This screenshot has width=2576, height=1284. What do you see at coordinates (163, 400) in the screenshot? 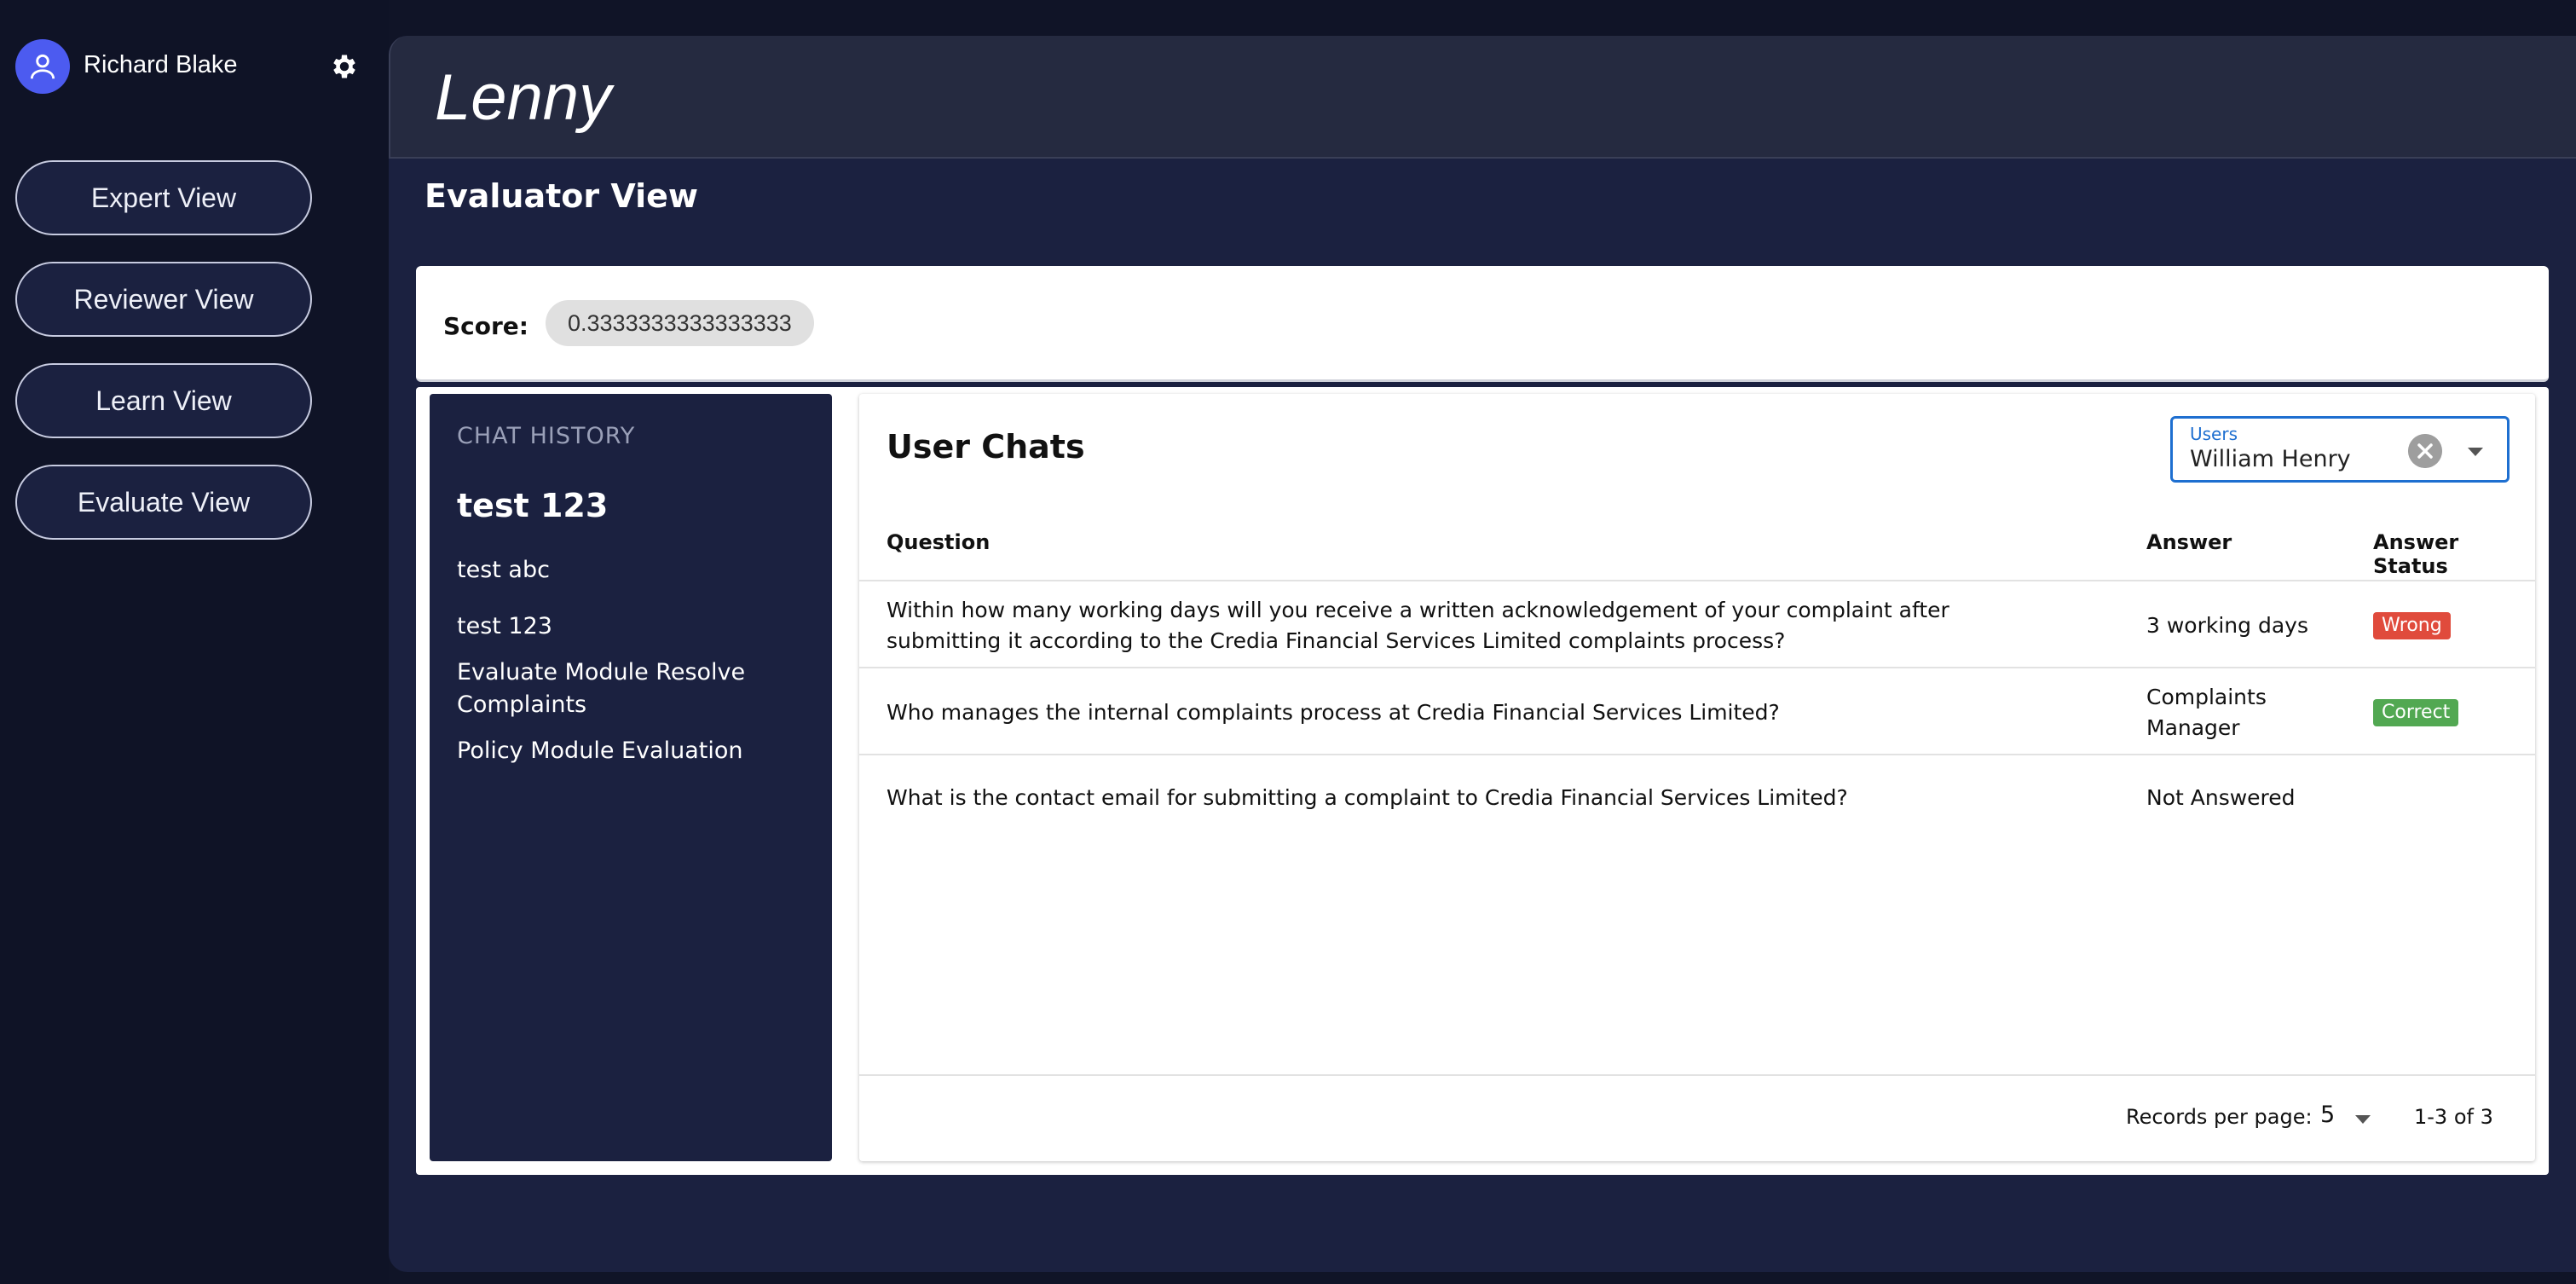
I see `learn-view-button: Learn View` at bounding box center [163, 400].